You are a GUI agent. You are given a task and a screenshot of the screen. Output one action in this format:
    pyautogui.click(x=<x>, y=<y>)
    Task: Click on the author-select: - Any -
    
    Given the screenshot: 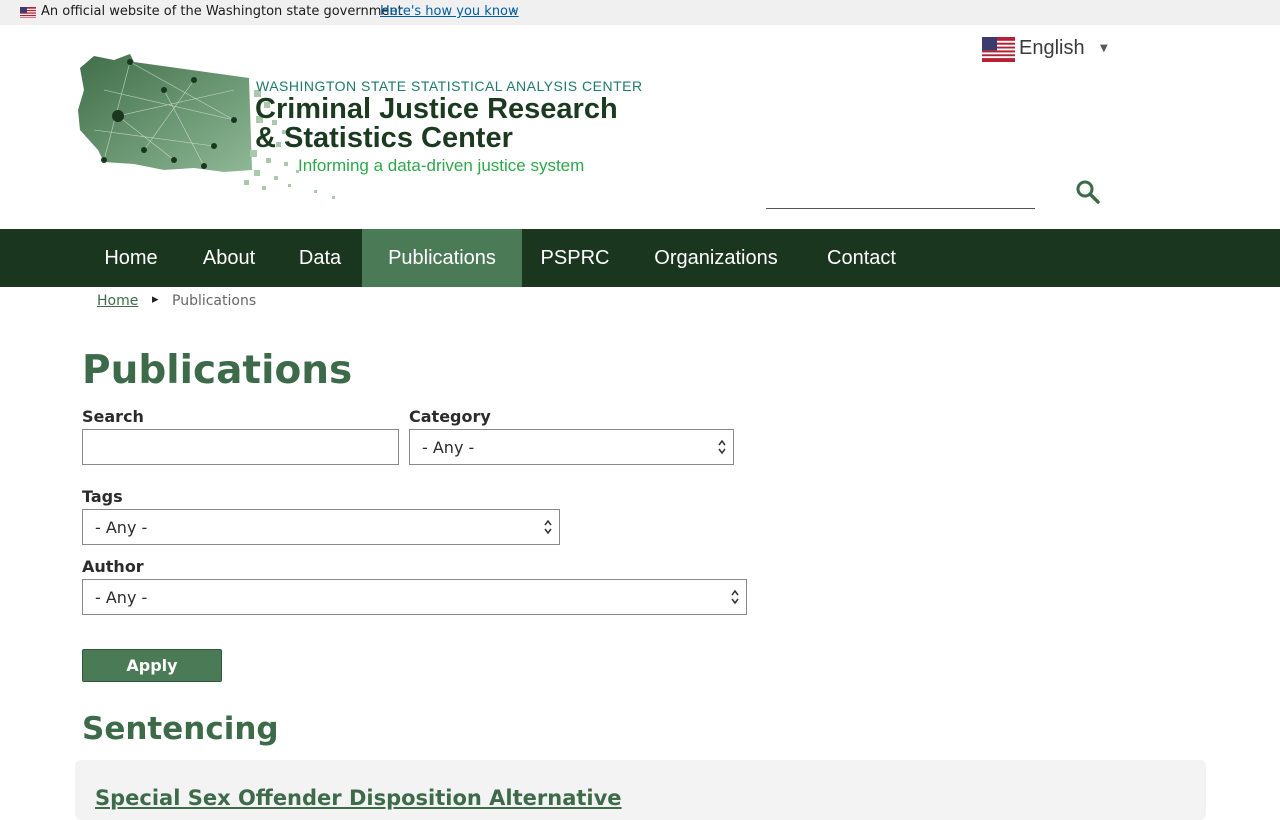 What is the action you would take?
    pyautogui.click(x=414, y=597)
    